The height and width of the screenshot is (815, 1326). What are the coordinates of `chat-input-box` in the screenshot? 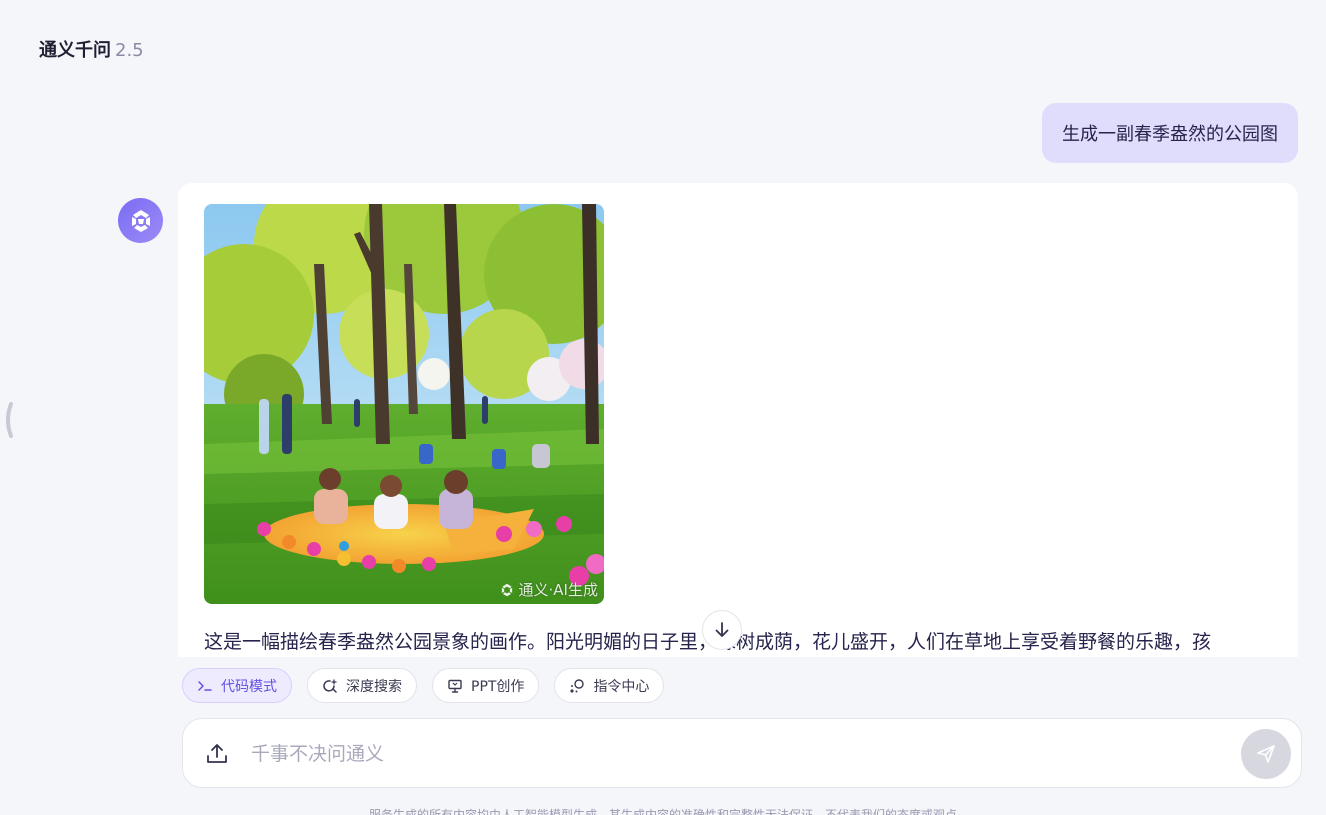 It's located at (742, 753).